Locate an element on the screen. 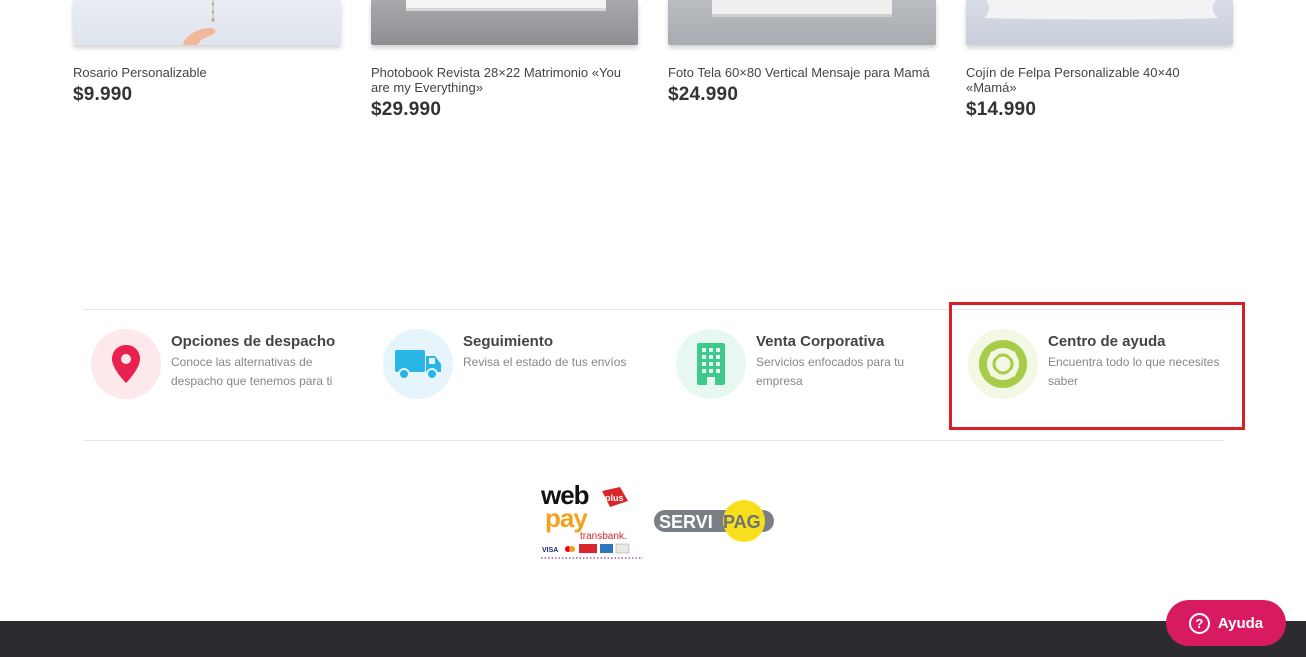 The image size is (1306, 657). svg-text: plus is located at coordinates (614, 498).